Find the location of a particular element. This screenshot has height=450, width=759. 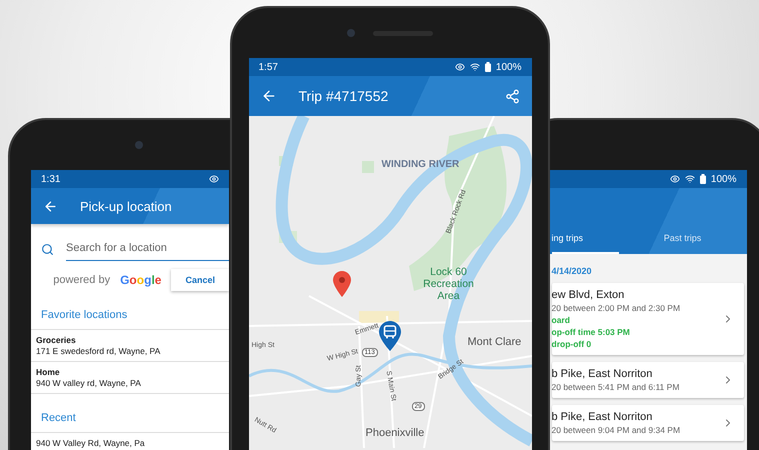

screen-title: Trip #4717552 is located at coordinates (343, 96).